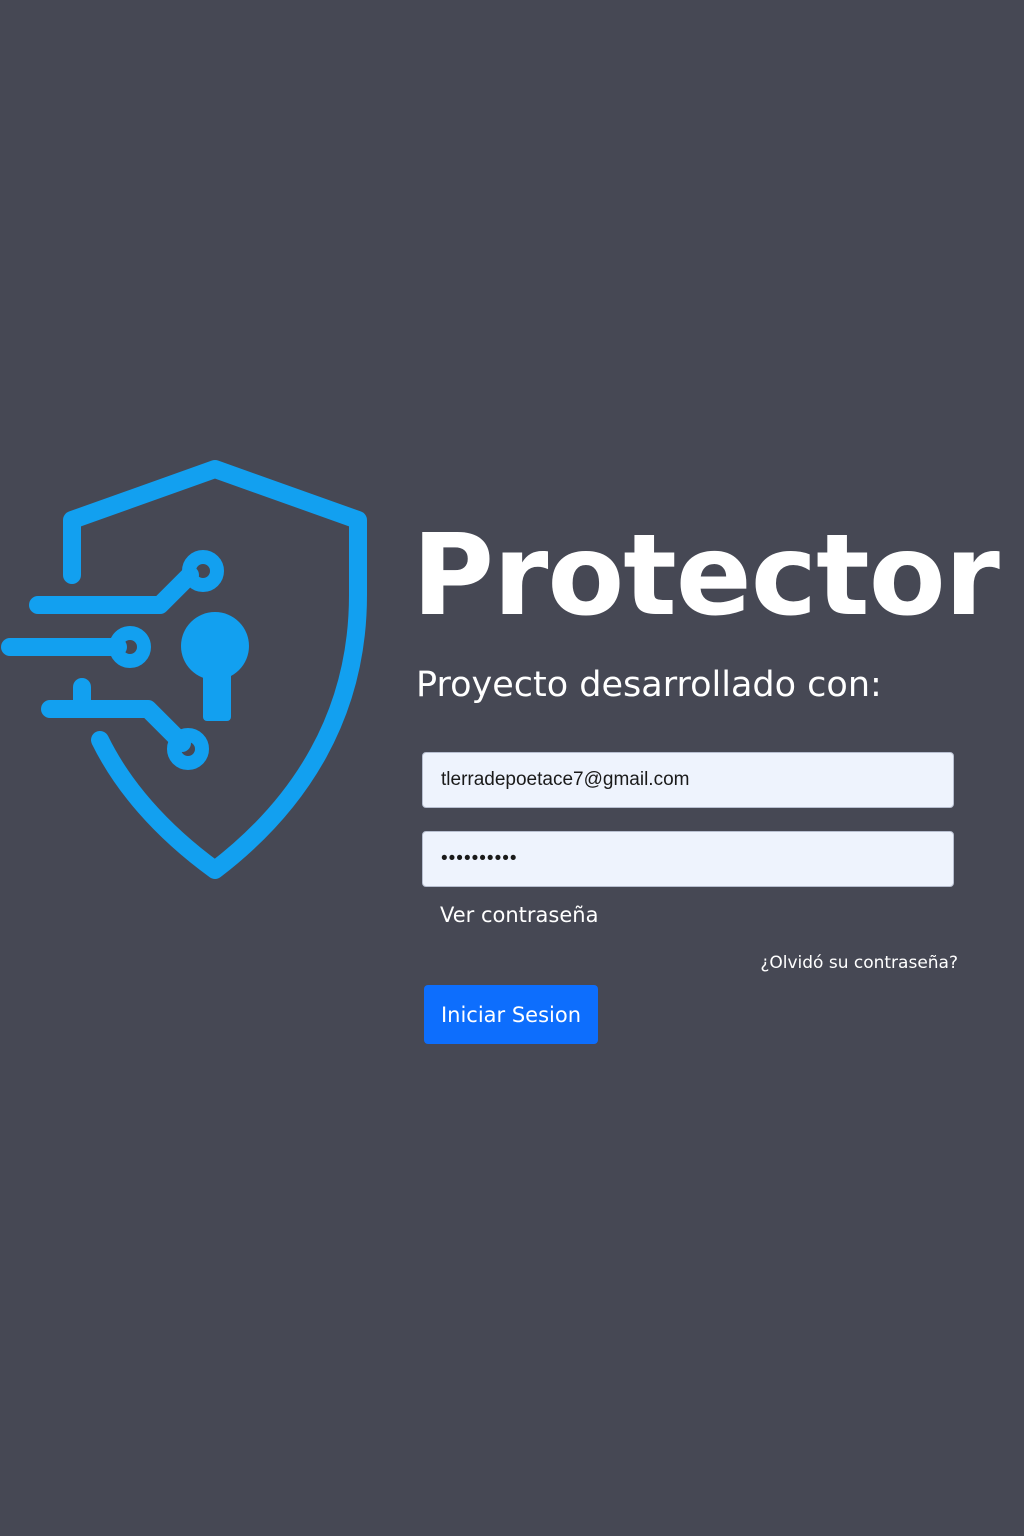  Describe the element at coordinates (688, 780) in the screenshot. I see `email-field` at that location.